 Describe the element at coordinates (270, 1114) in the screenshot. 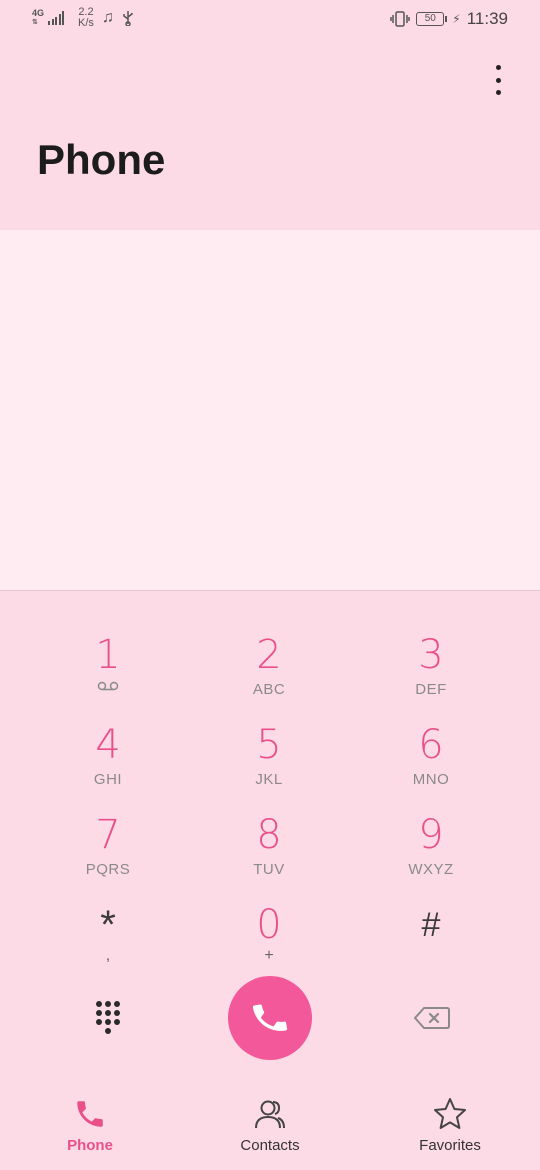

I see `contacts-icon` at that location.